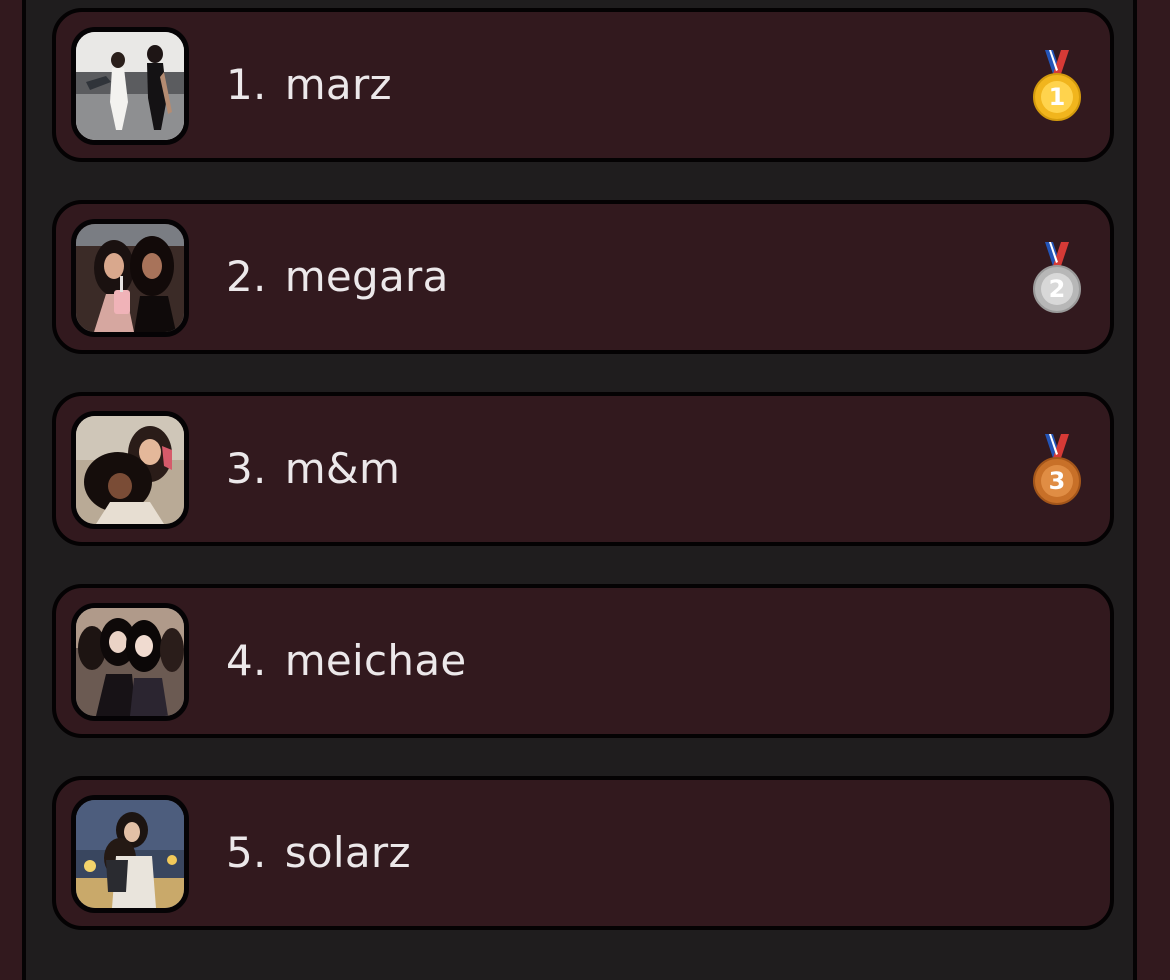 Image resolution: width=1170 pixels, height=980 pixels. Describe the element at coordinates (342, 468) in the screenshot. I see `rank-name: m&m` at that location.